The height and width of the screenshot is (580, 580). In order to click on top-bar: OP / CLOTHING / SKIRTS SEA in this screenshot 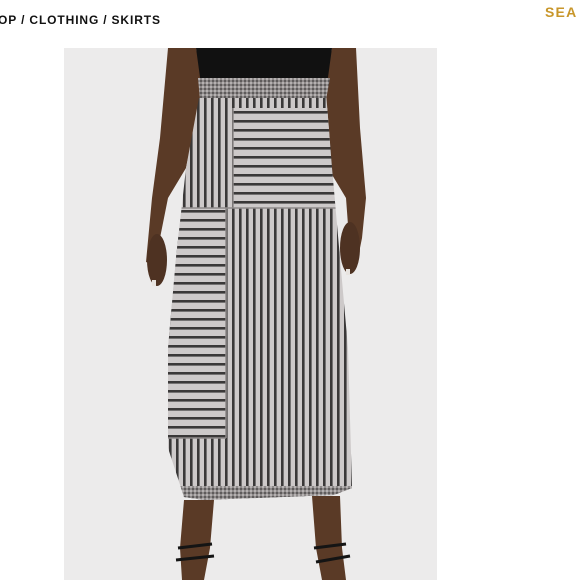, I will do `click(290, 23)`.